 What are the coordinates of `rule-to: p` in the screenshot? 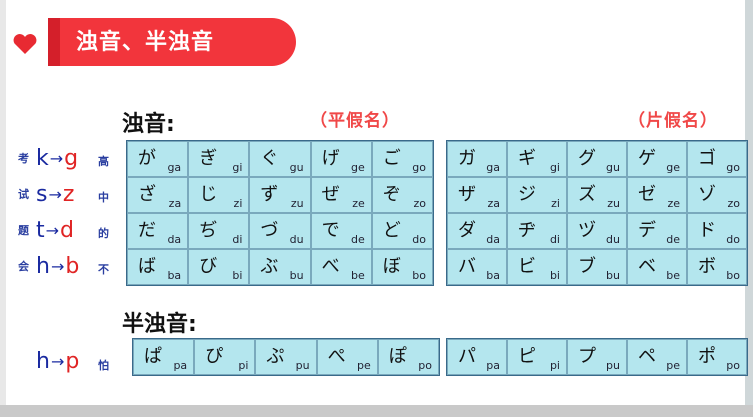 It's located at (72, 361).